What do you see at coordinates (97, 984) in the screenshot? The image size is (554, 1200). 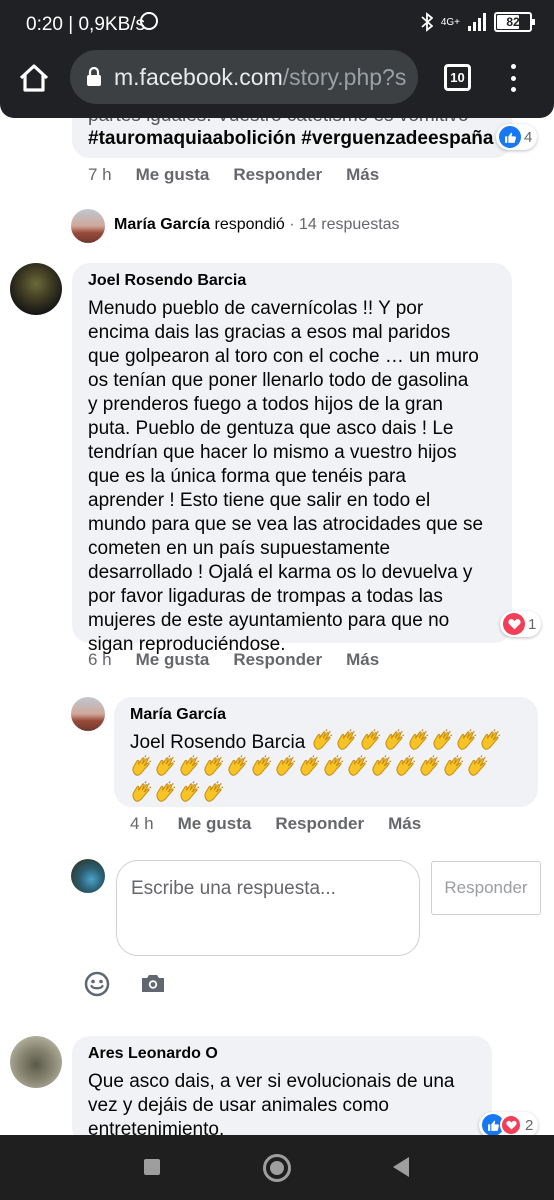 I see `emoji-icon` at bounding box center [97, 984].